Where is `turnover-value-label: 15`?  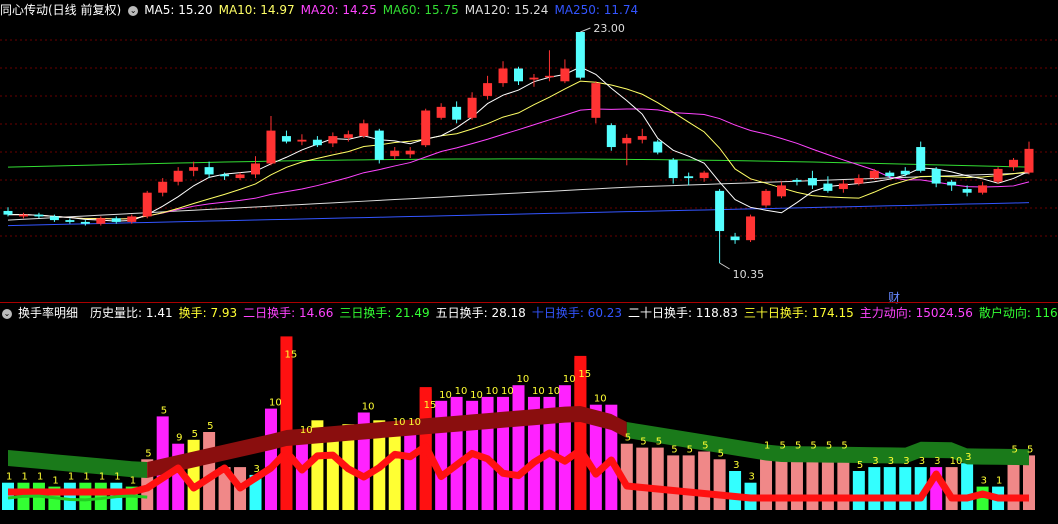 turnover-value-label: 15 is located at coordinates (430, 405).